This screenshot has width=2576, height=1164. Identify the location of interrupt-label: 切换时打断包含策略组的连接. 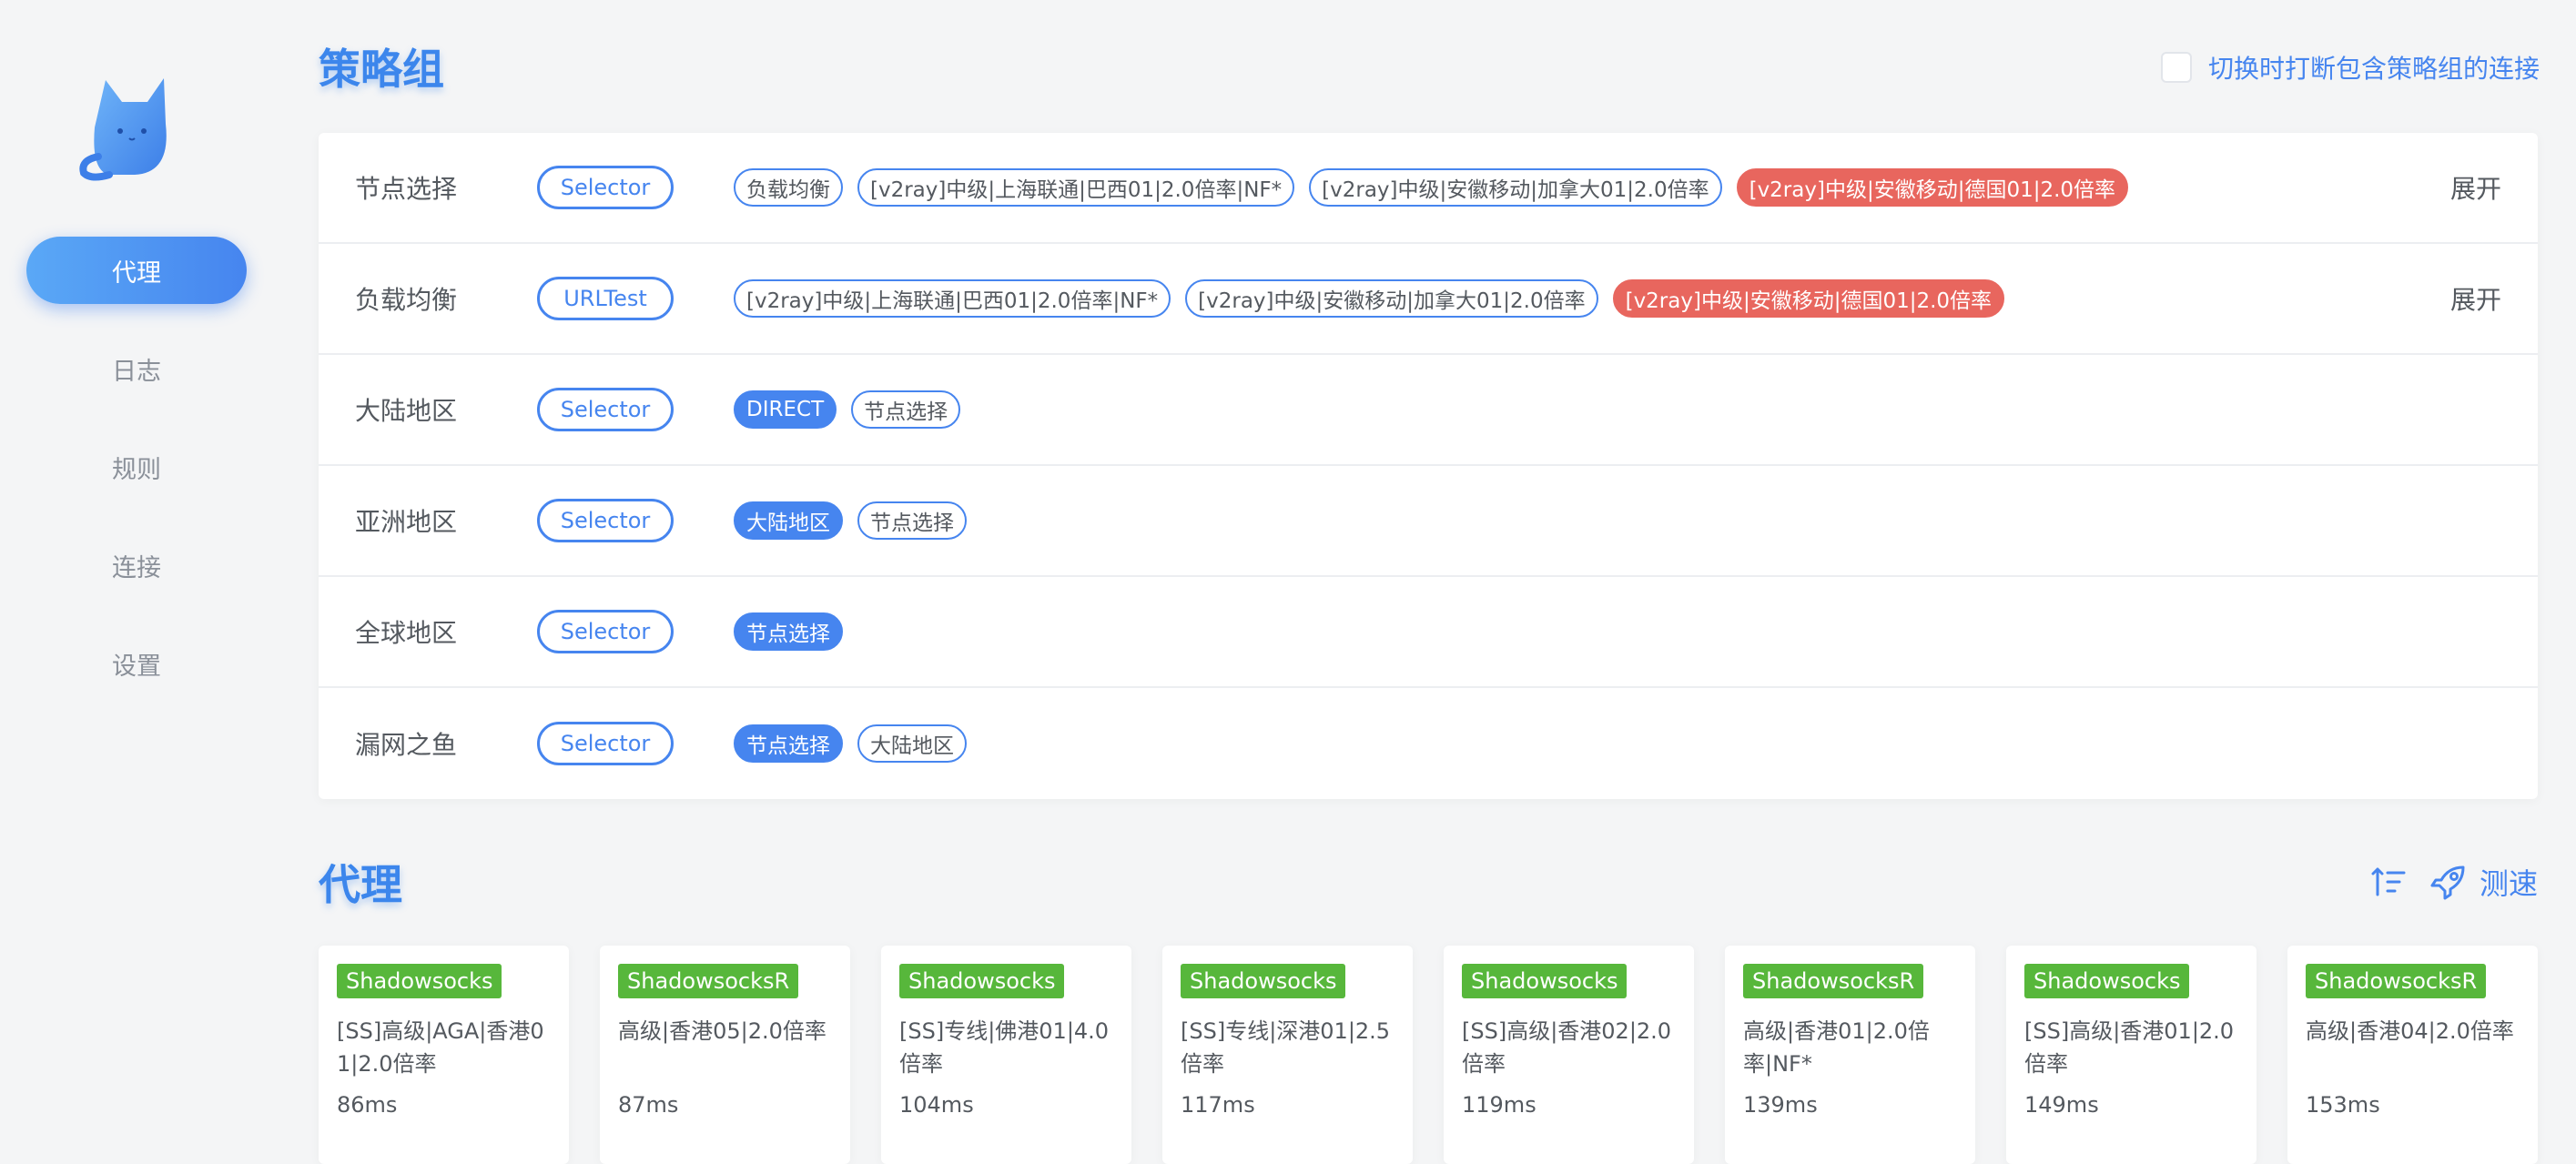
(2373, 69).